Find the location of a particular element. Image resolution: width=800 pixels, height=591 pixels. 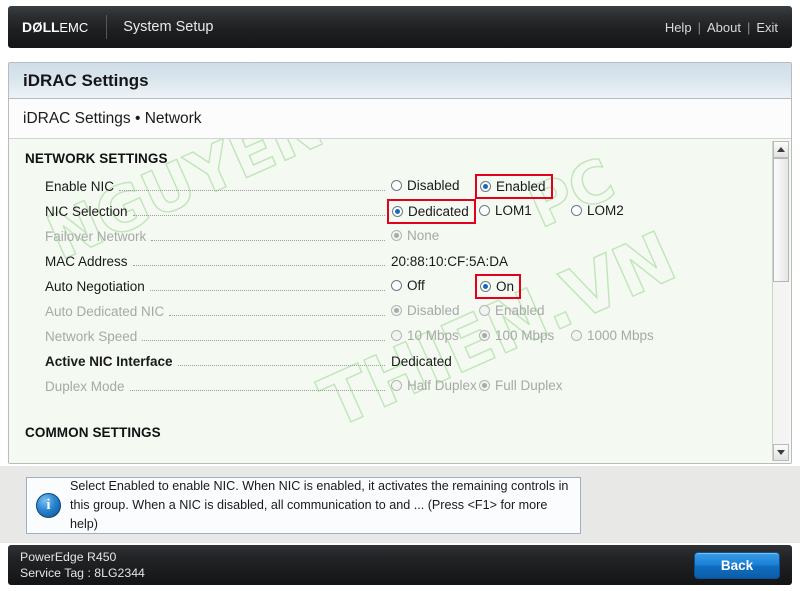

radio-option-label: 10 Mbps is located at coordinates (433, 335).